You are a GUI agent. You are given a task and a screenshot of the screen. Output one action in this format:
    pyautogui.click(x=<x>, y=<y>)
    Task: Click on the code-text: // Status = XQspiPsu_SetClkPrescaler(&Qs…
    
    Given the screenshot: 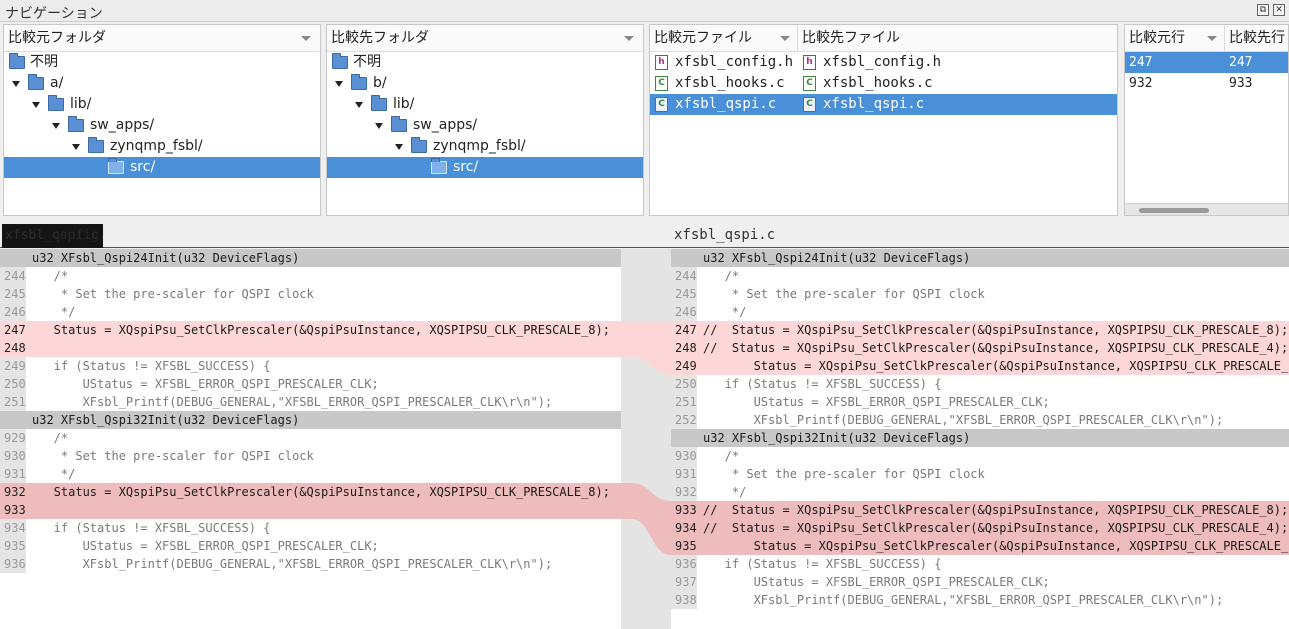 What is the action you would take?
    pyautogui.click(x=996, y=528)
    